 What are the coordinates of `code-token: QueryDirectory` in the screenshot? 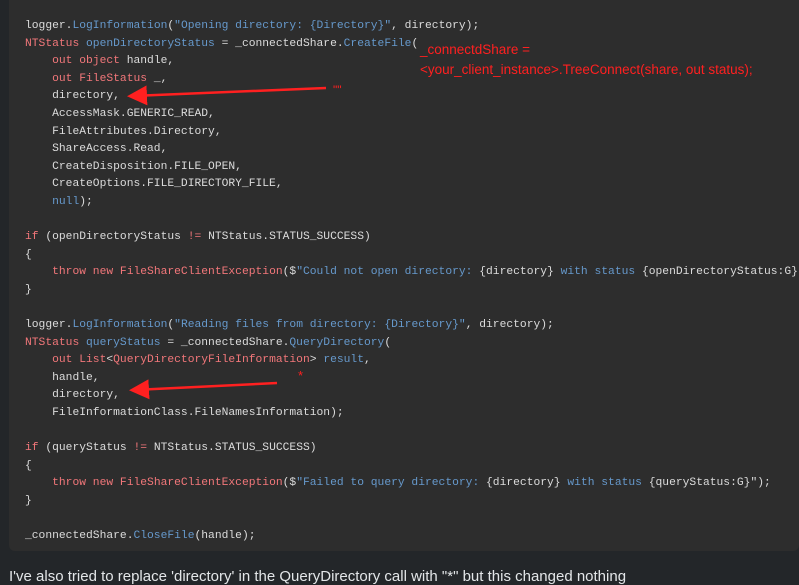 It's located at (337, 342).